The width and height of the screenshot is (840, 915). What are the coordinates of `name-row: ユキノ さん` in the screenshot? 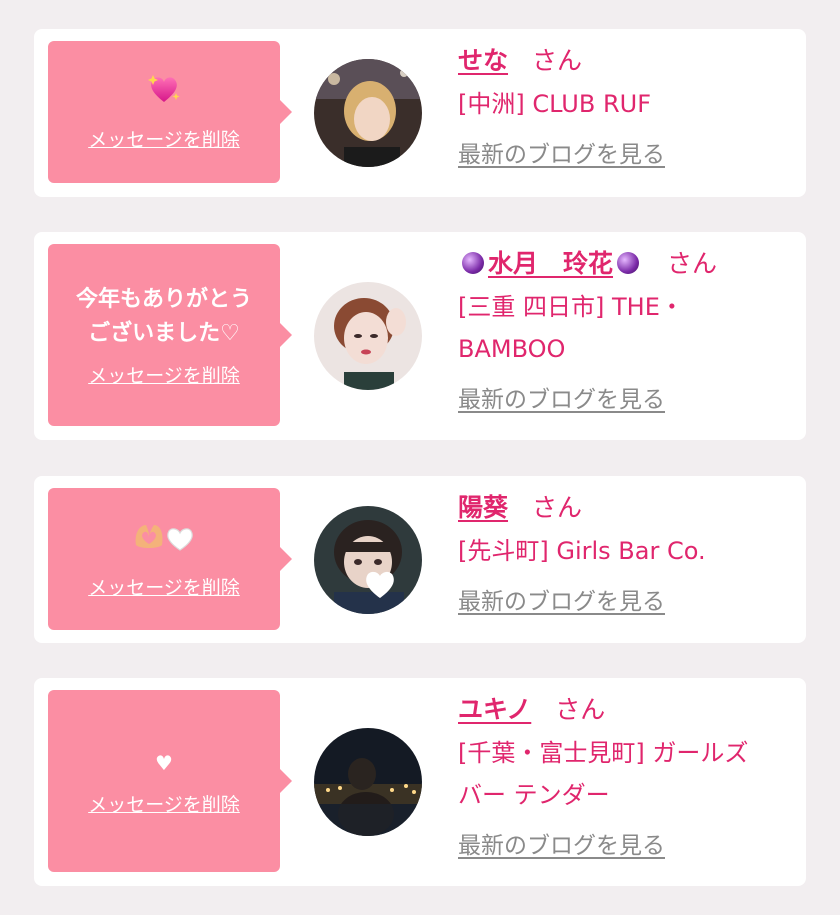 It's located at (628, 710).